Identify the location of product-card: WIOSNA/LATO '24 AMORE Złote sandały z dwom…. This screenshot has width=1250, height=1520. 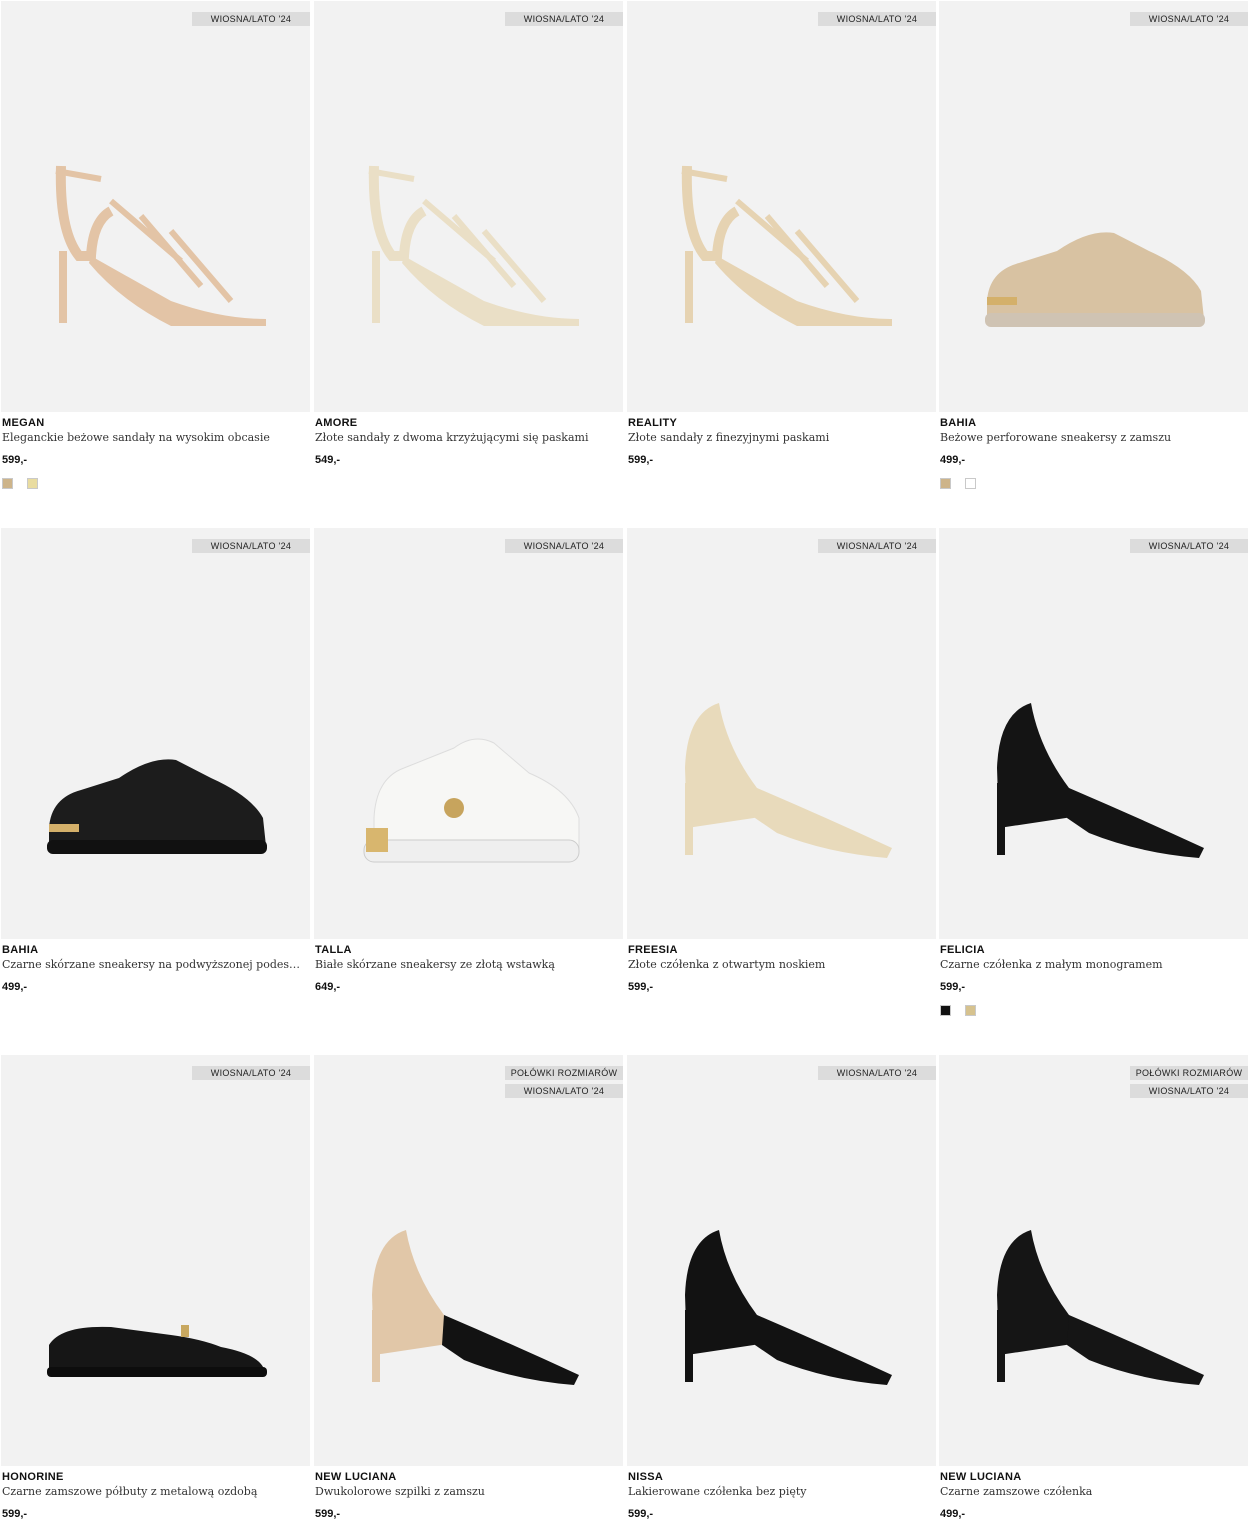
(468, 233).